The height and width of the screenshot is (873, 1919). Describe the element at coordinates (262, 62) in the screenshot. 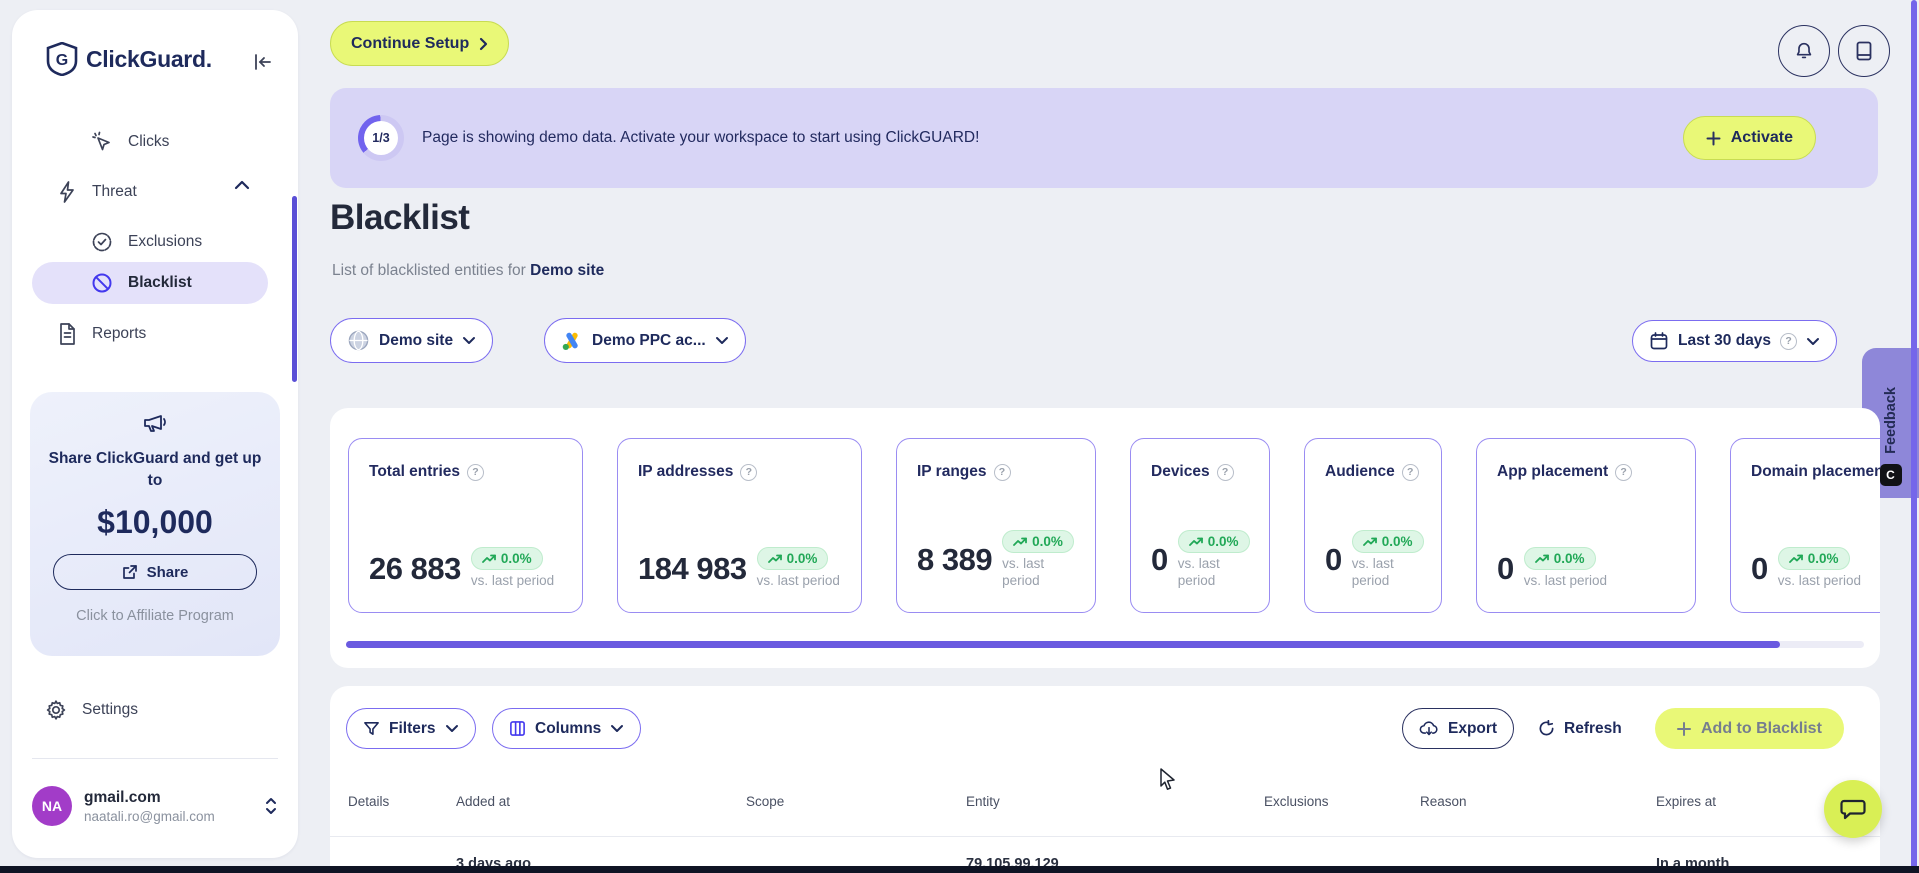

I see `sidebar-collapse-icon` at that location.